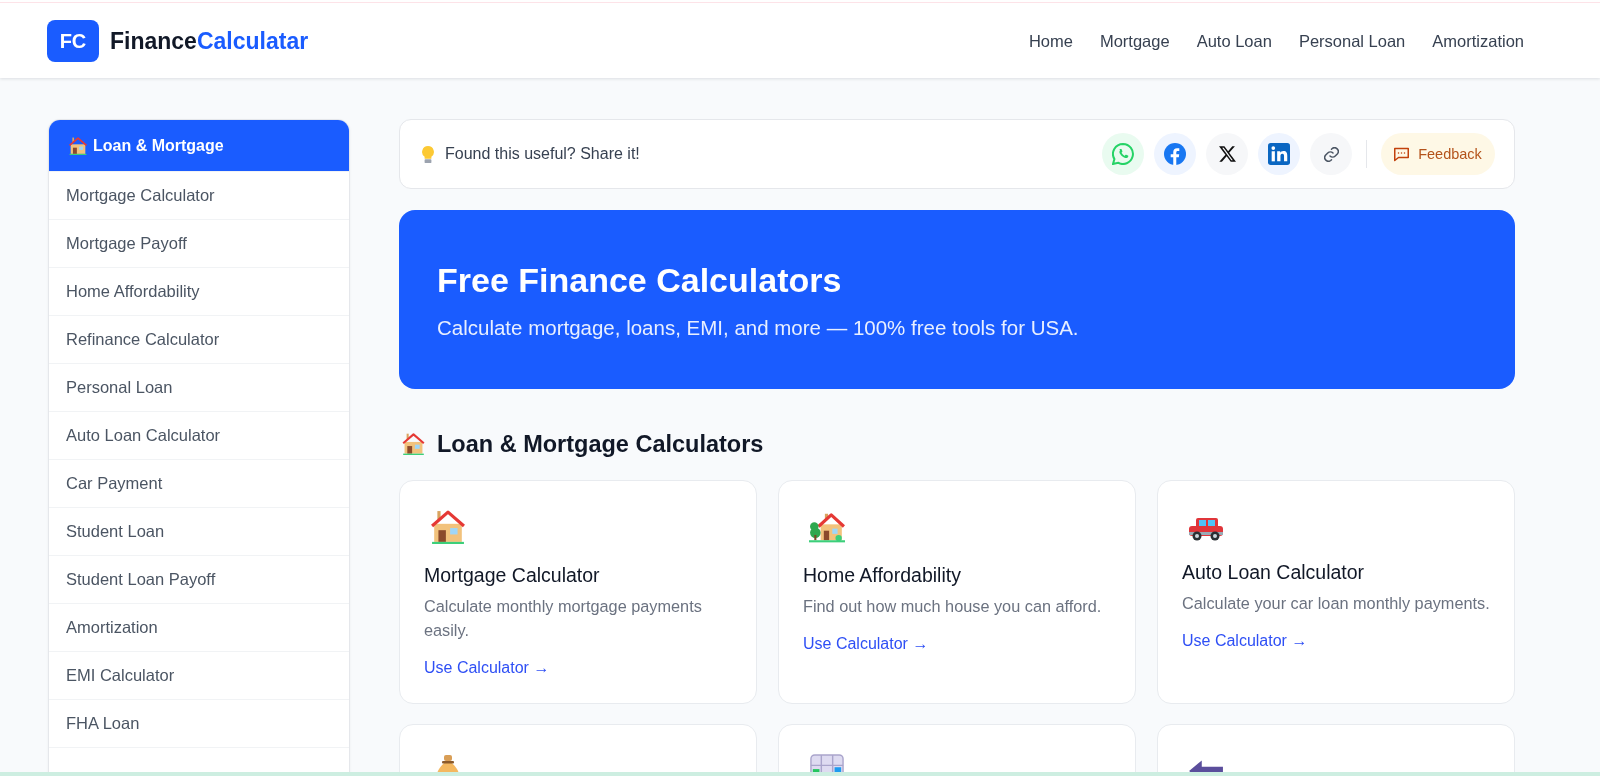 This screenshot has height=776, width=1600. I want to click on comment-icon, so click(1402, 154).